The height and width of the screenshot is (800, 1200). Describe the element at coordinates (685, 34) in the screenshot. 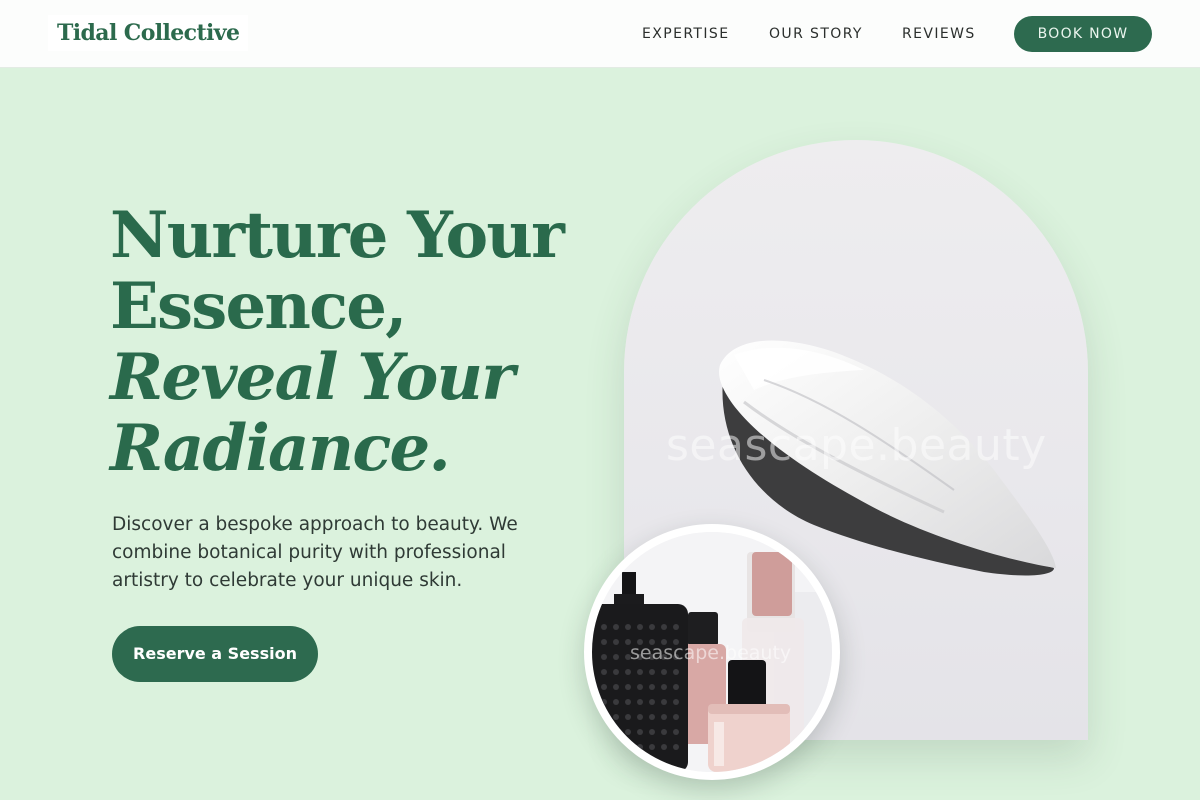

I see `nav-link-expertise: EXPERTISE` at that location.